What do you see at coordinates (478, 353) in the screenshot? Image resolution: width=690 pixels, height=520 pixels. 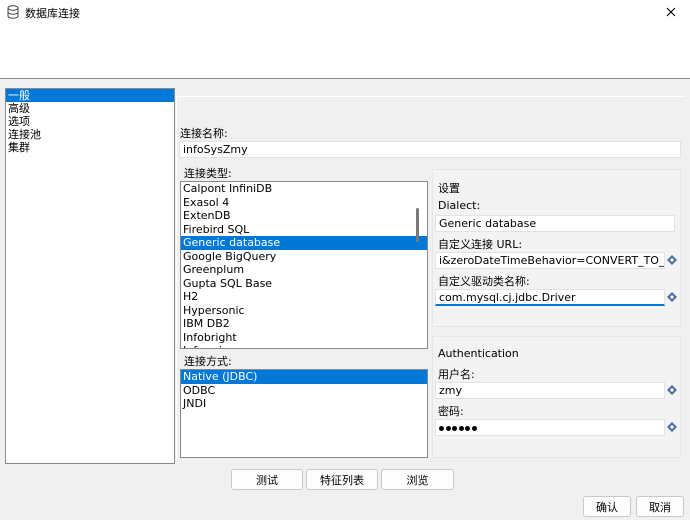 I see `auth-title: Authentication` at bounding box center [478, 353].